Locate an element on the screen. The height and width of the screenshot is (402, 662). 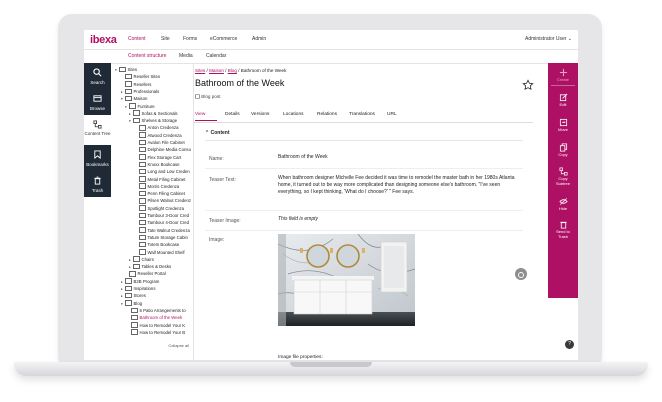
help-button: ? is located at coordinates (569, 344).